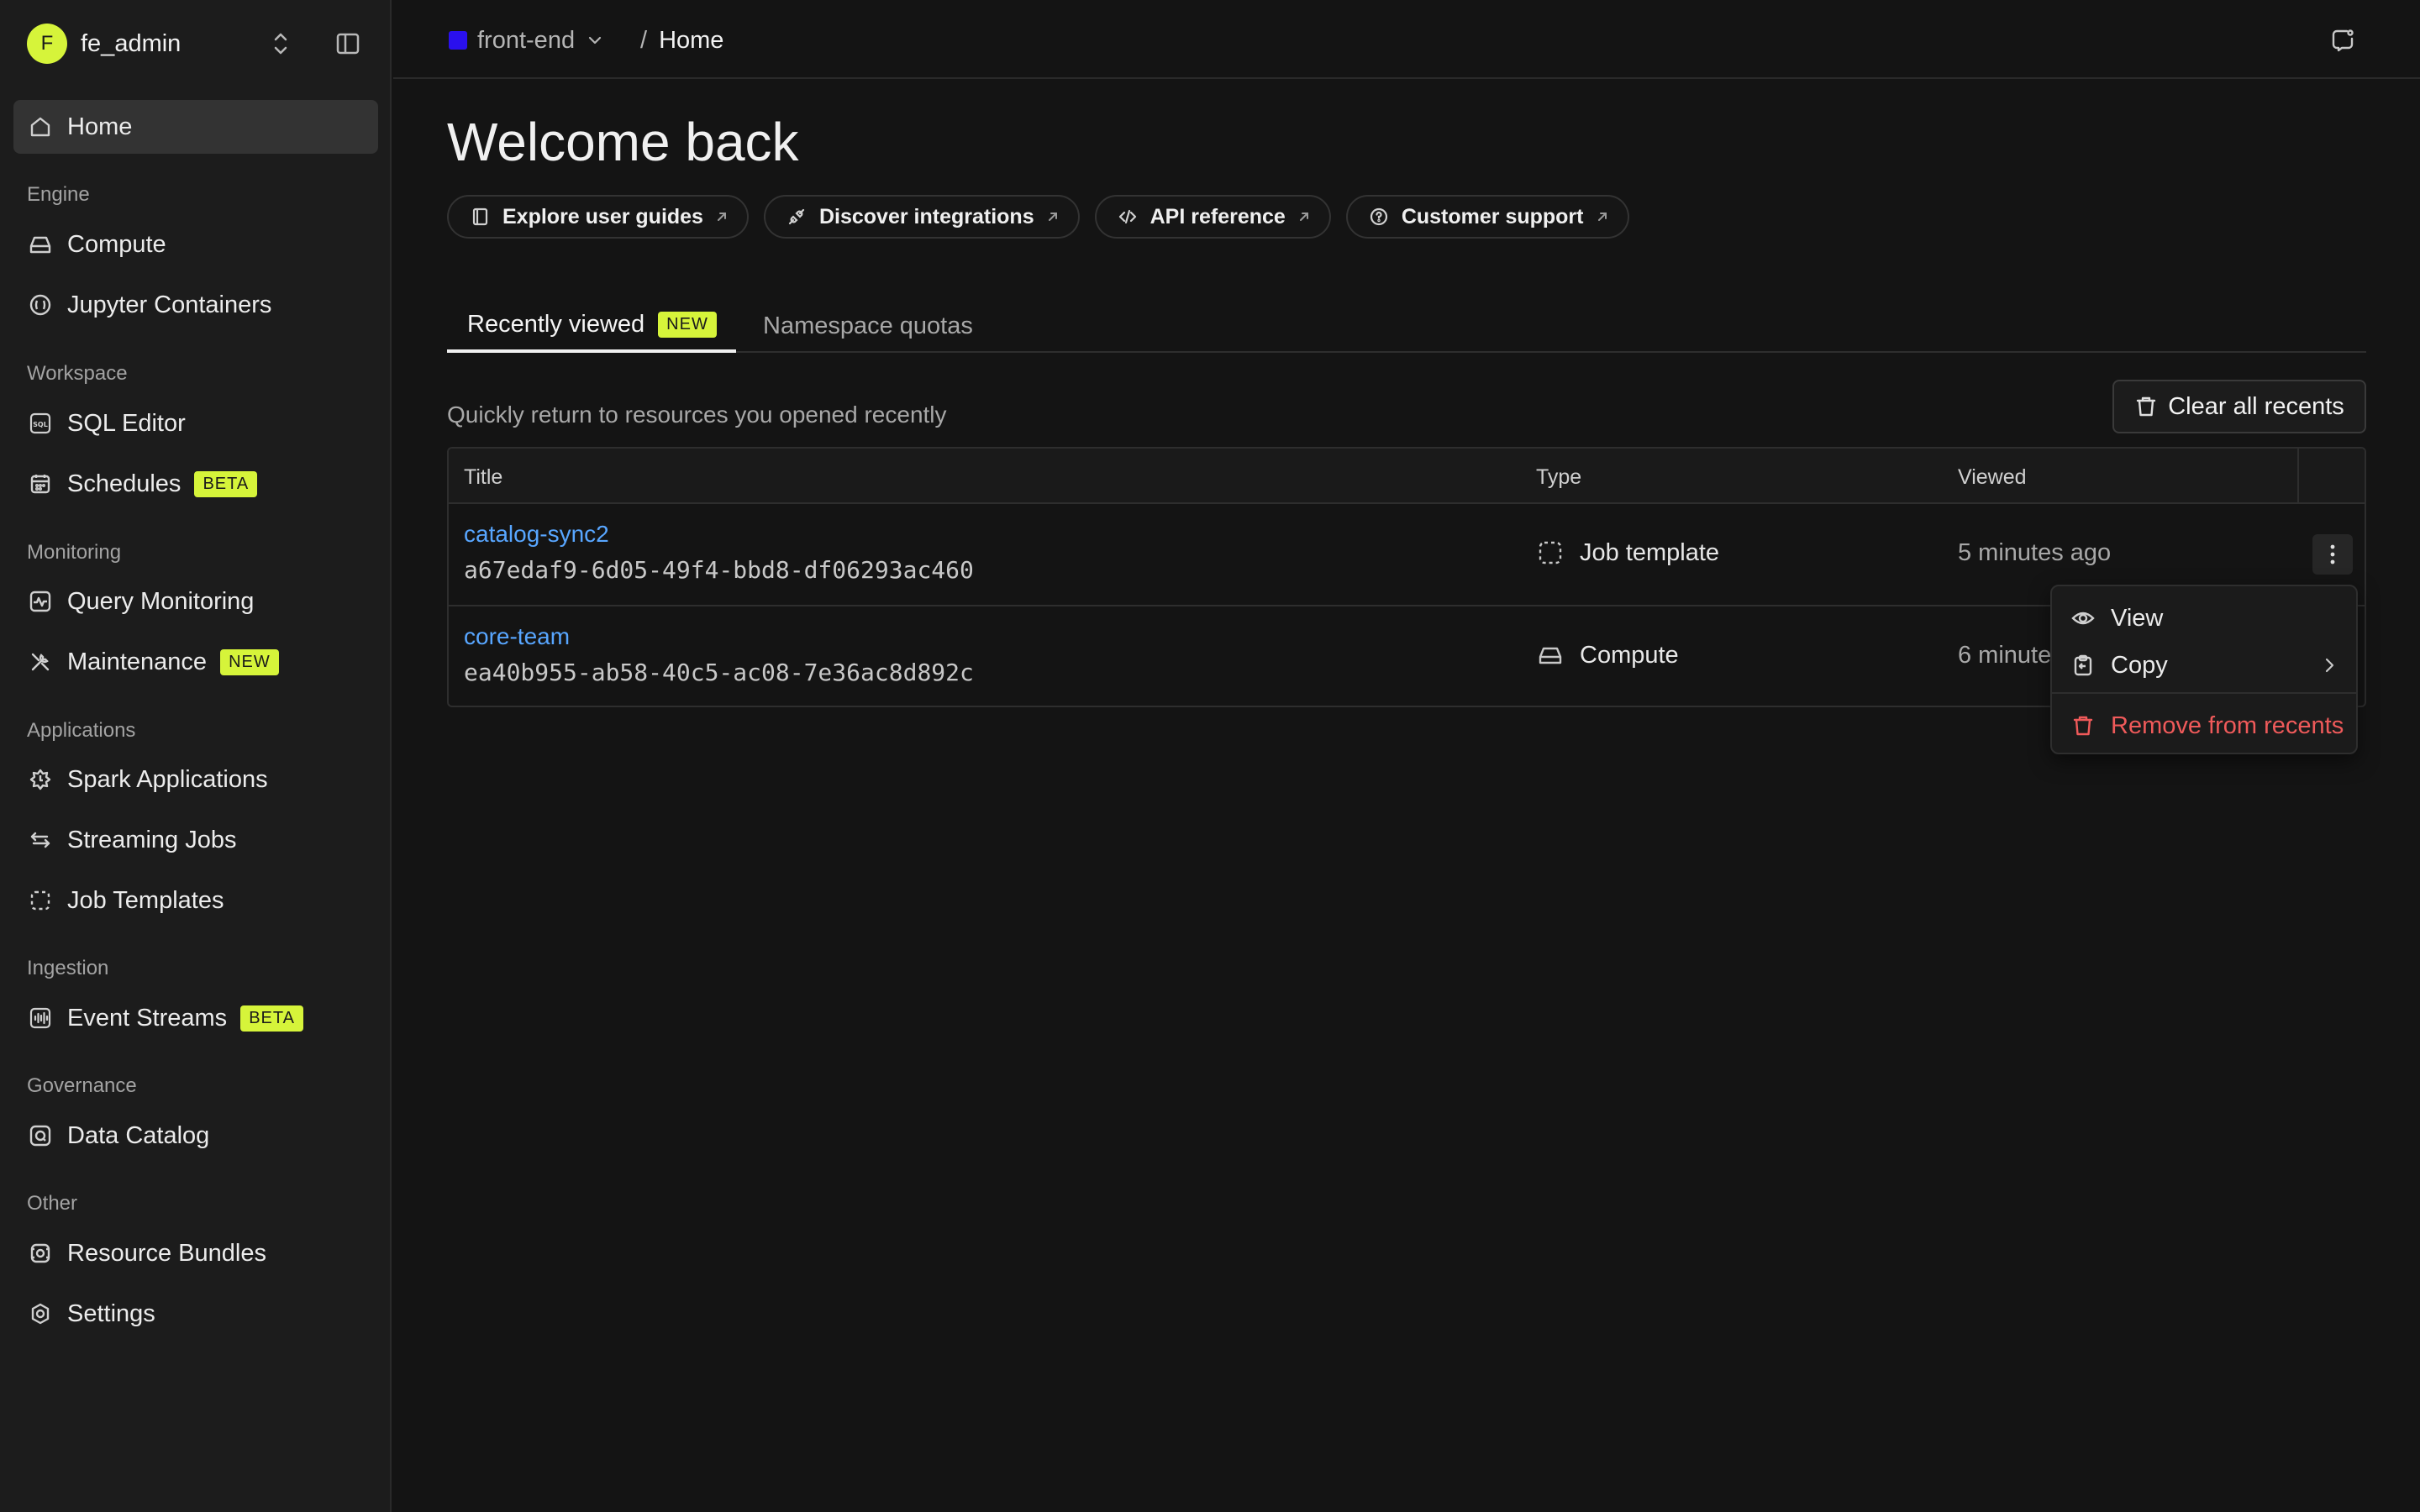  What do you see at coordinates (2137, 618) in the screenshot?
I see `menu-item-label: View` at bounding box center [2137, 618].